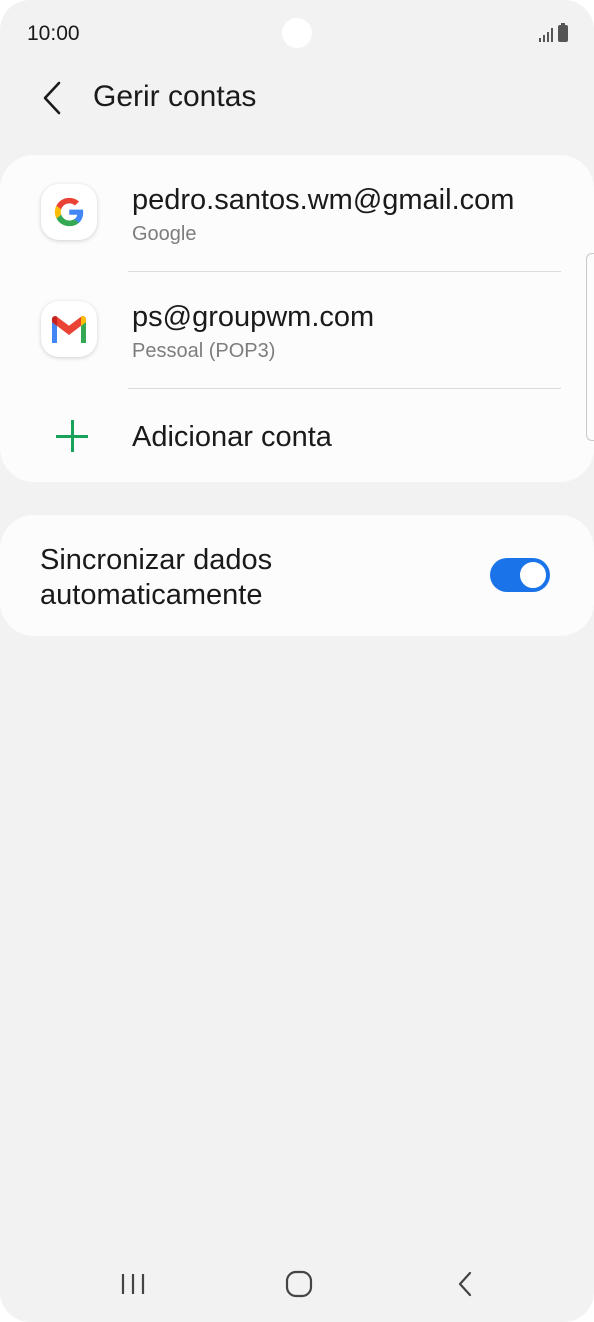 Image resolution: width=594 pixels, height=1322 pixels. What do you see at coordinates (297, 575) in the screenshot?
I see `sync-card: Sincronizar dados automaticamente` at bounding box center [297, 575].